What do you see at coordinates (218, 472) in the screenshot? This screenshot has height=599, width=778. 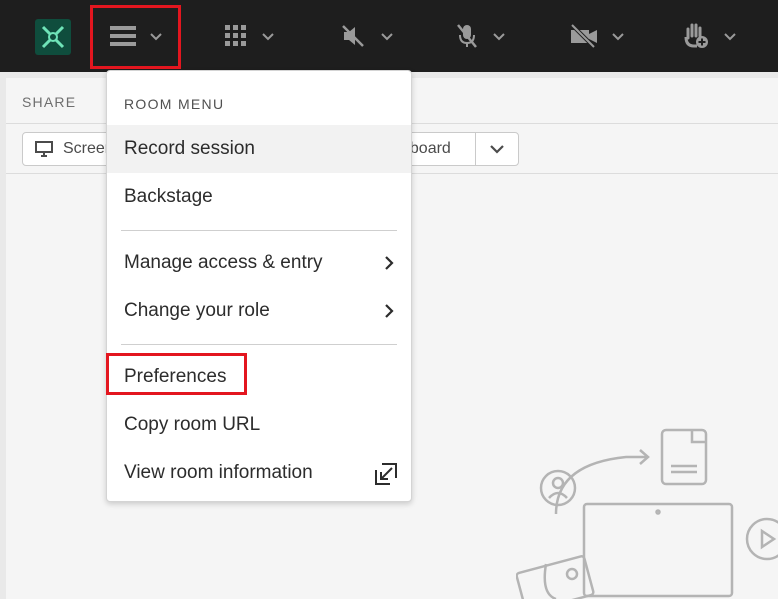 I see `menu-item-label: View room information` at bounding box center [218, 472].